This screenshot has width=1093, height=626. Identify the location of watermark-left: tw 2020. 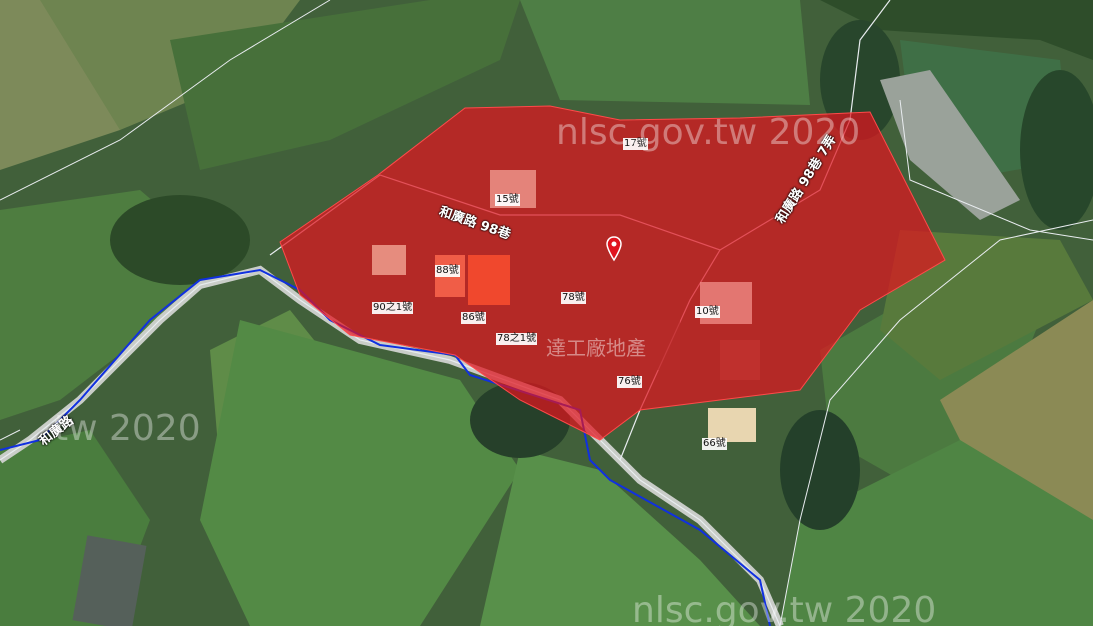
(127, 428).